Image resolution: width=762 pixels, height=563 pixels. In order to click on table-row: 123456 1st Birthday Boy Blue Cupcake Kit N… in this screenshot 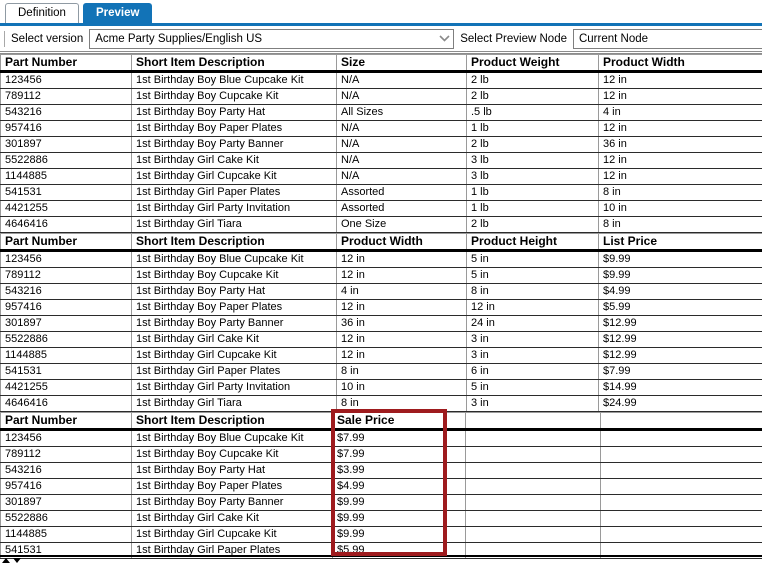, I will do `click(381, 80)`.